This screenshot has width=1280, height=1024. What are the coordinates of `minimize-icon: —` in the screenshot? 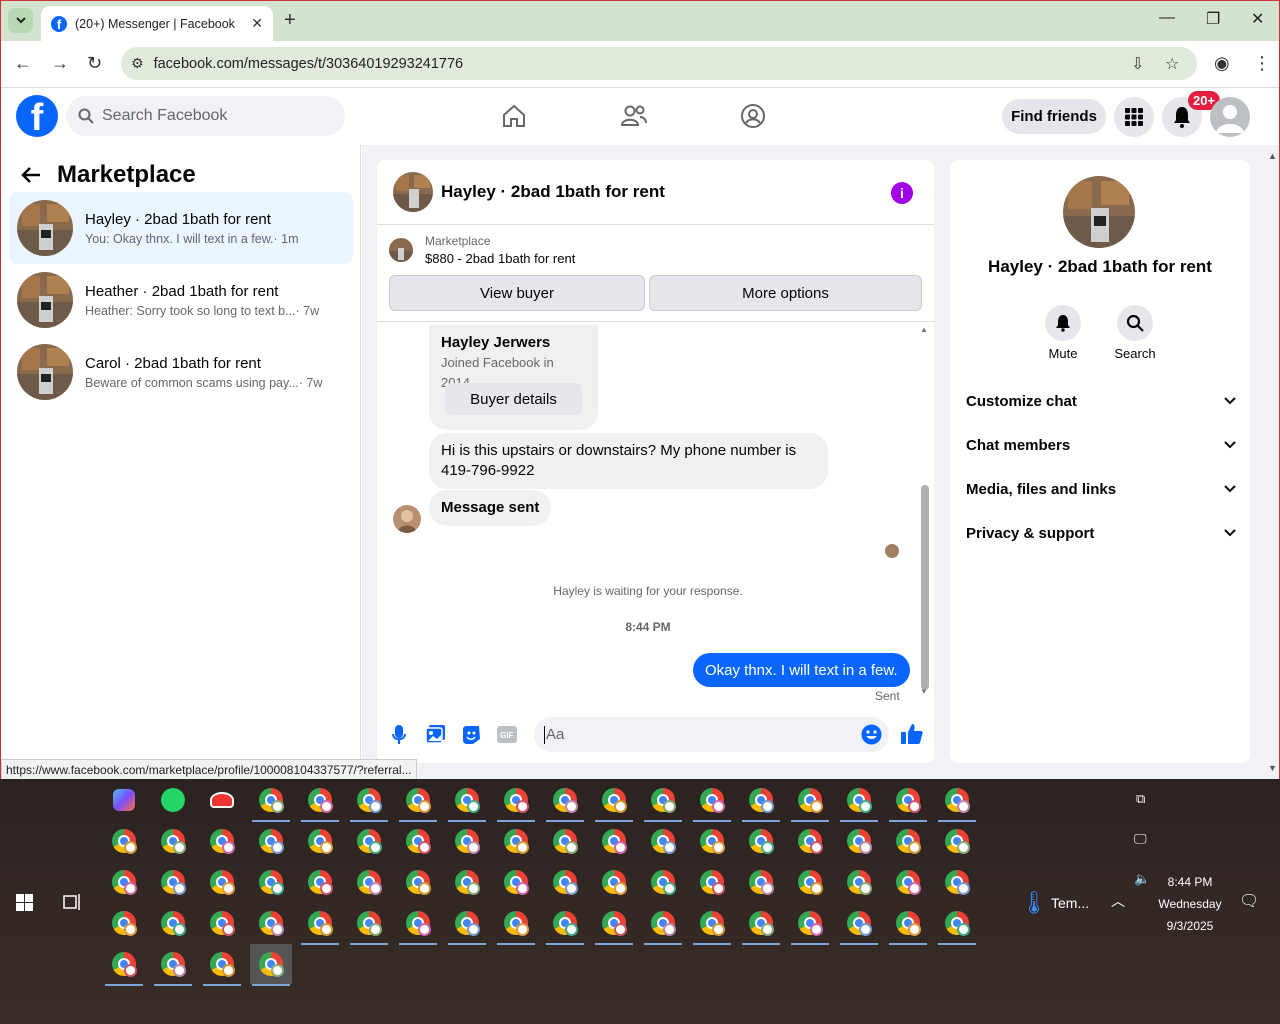 It's located at (1167, 18).